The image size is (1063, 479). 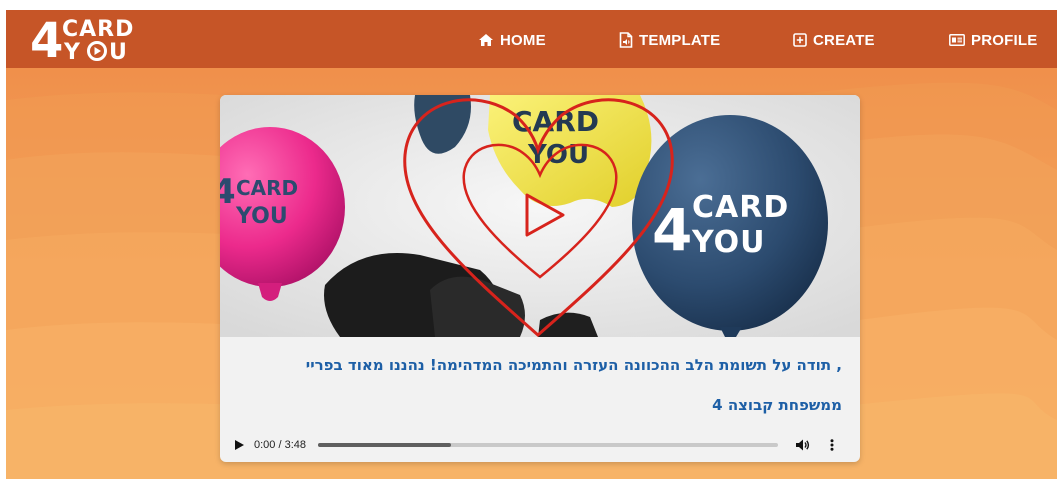 I want to click on nav-create: CREATE, so click(x=834, y=40).